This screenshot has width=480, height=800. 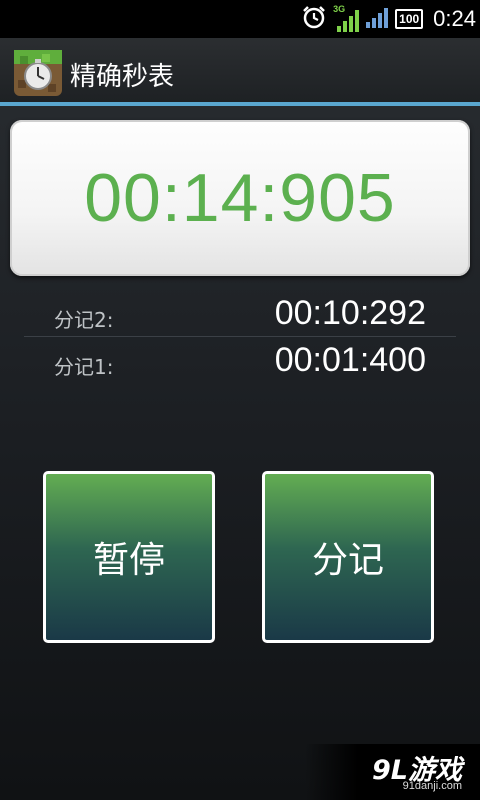 I want to click on app-title: 精确秒表, so click(x=122, y=77).